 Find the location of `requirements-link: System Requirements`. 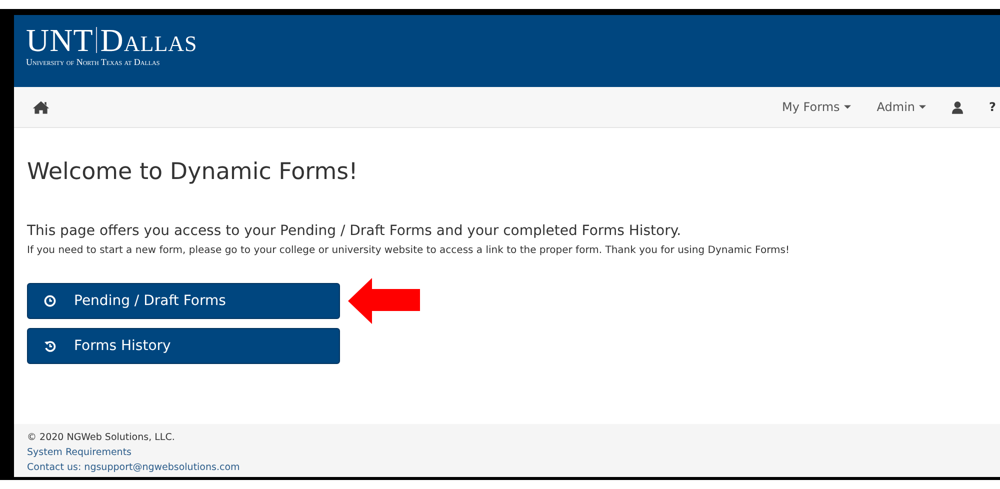

requirements-link: System Requirements is located at coordinates (507, 452).